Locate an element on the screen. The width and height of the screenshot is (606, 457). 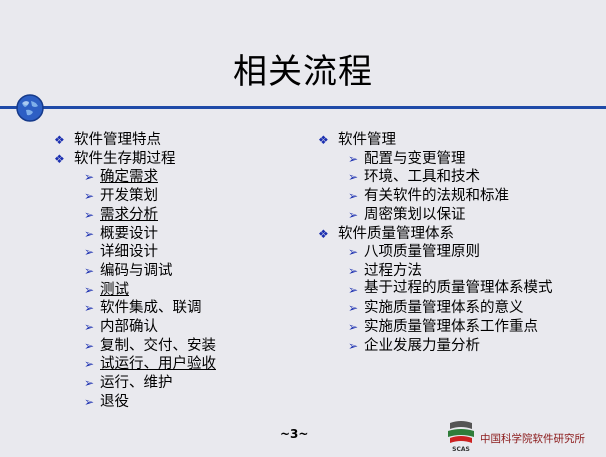
sub-item-link: 确定需求 is located at coordinates (129, 177).